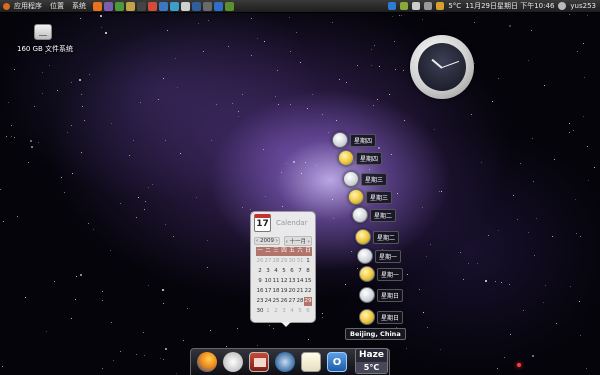  Describe the element at coordinates (57, 6) in the screenshot. I see `menu-places: 位置` at that location.